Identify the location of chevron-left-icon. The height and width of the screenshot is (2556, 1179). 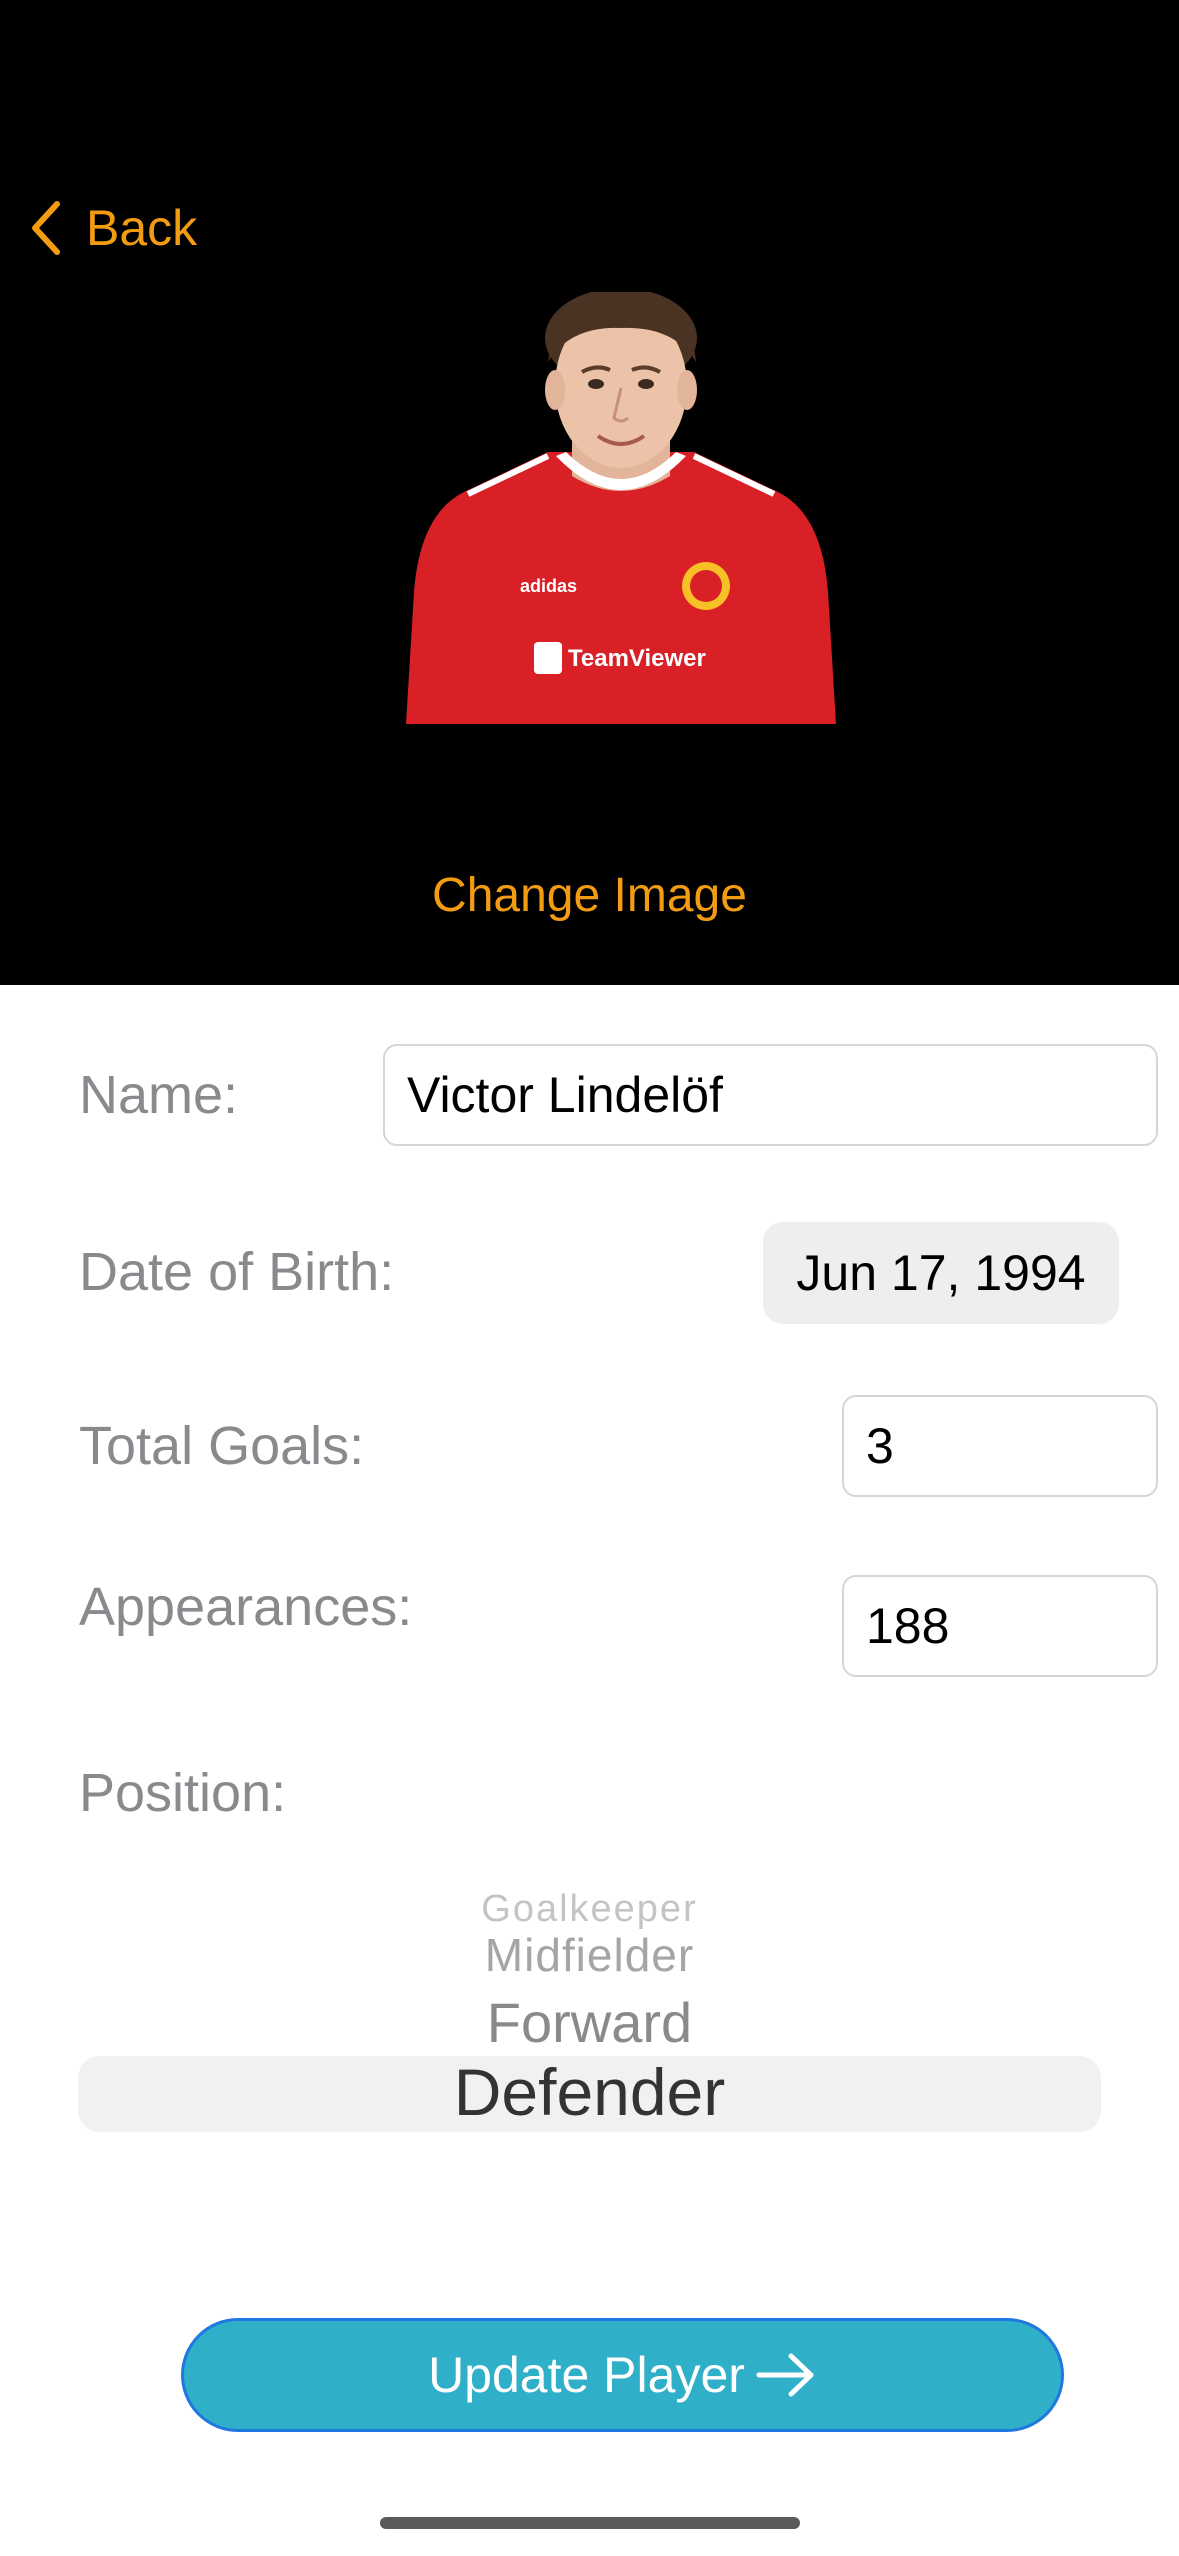
(46, 228).